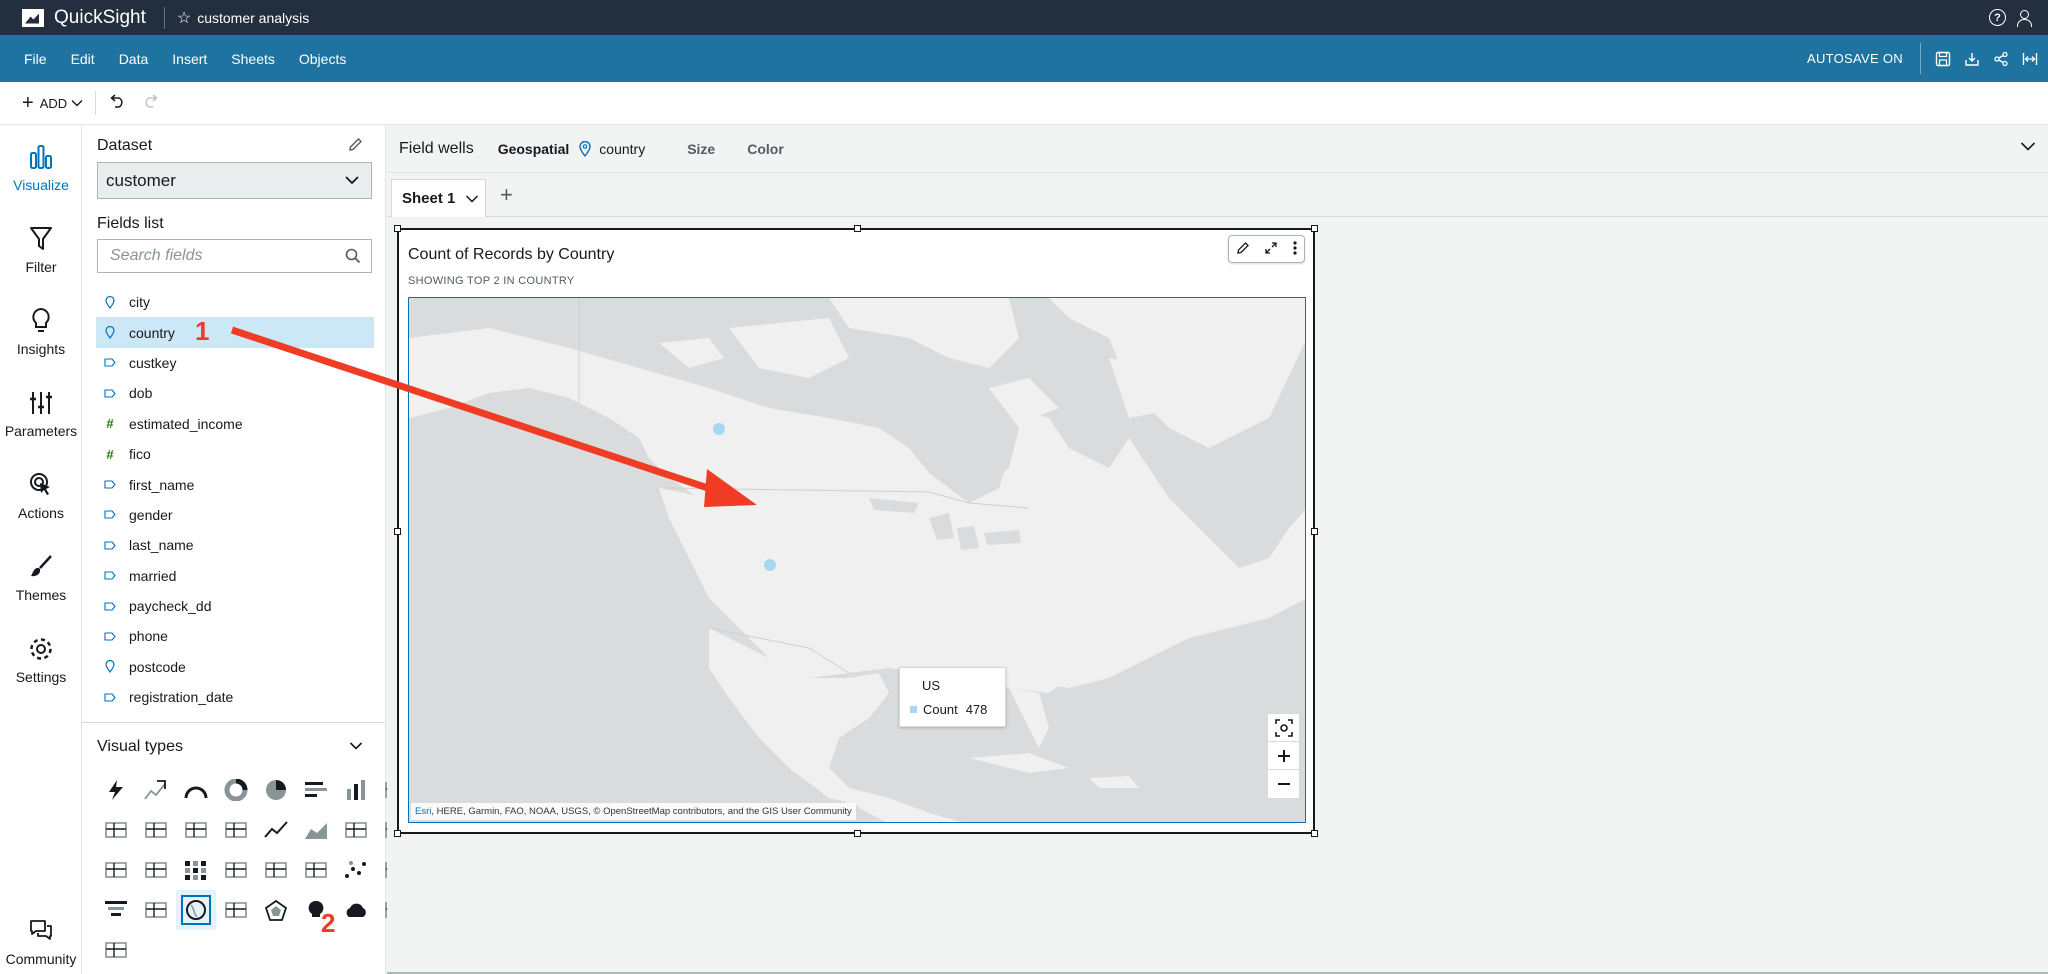 Image resolution: width=2048 pixels, height=974 pixels. What do you see at coordinates (316, 830) in the screenshot?
I see `visual-type-area` at bounding box center [316, 830].